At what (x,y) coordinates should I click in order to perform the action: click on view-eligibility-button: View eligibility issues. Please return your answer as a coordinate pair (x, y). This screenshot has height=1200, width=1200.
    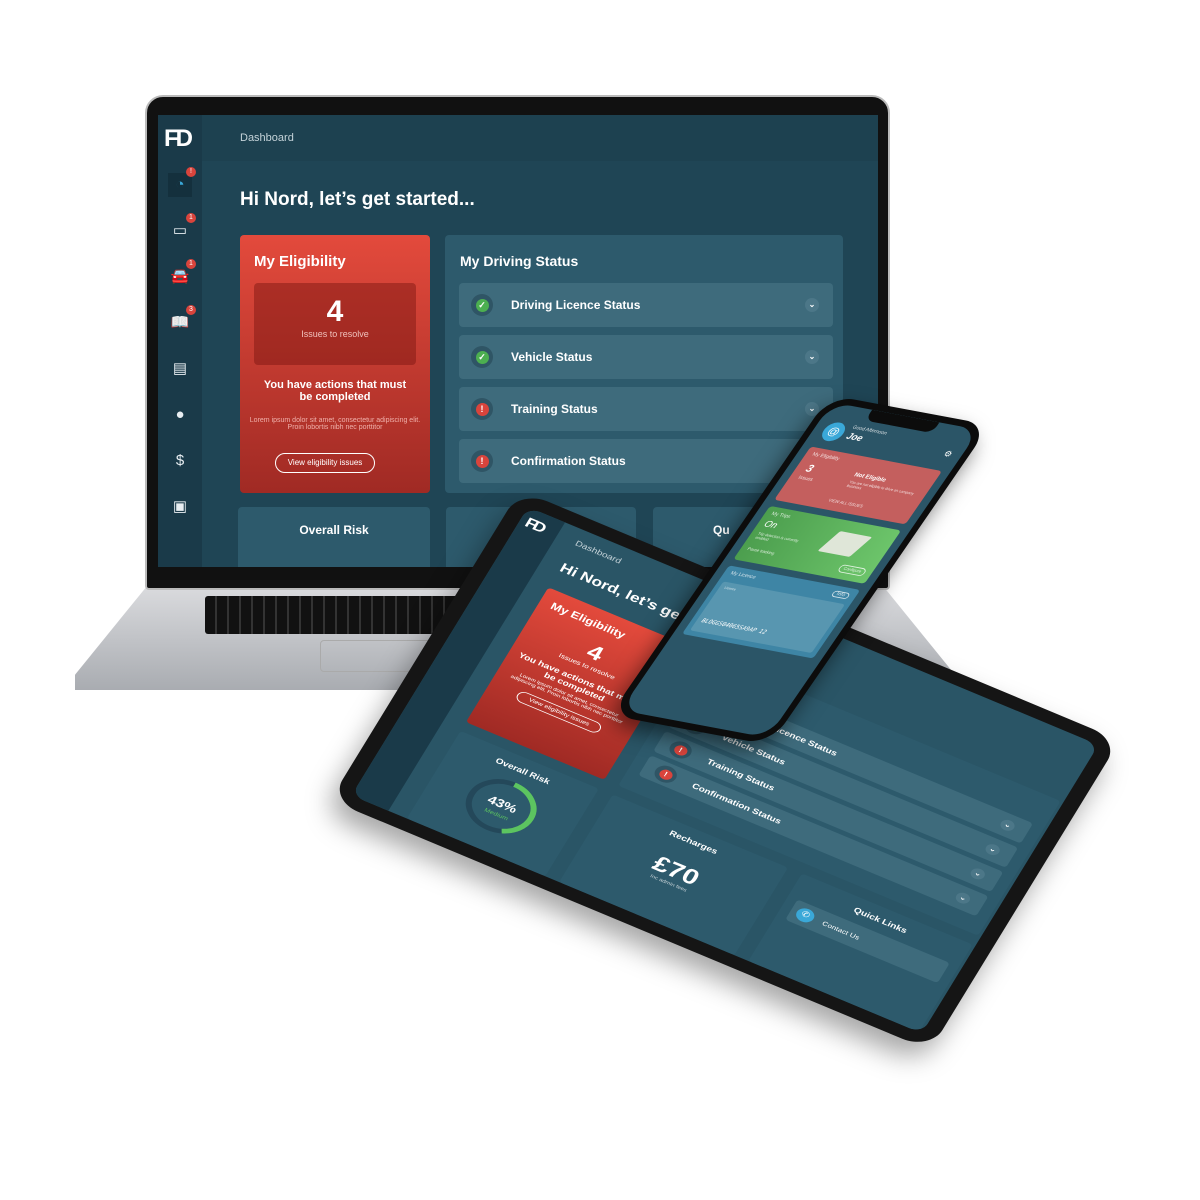
    Looking at the image, I should click on (325, 463).